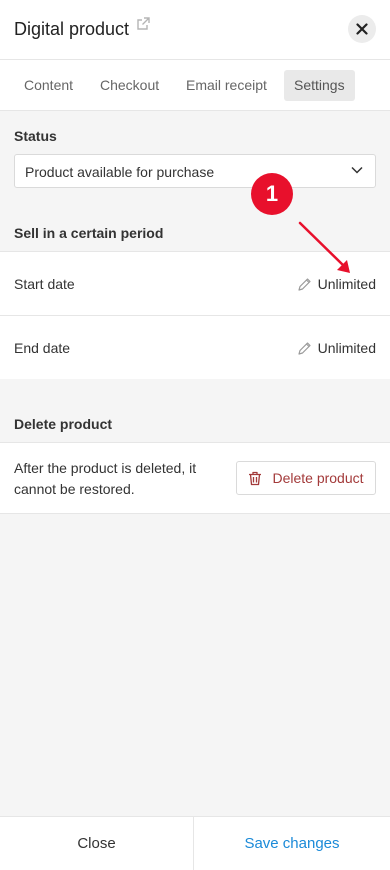  What do you see at coordinates (63, 424) in the screenshot?
I see `delete-heading: Delete product` at bounding box center [63, 424].